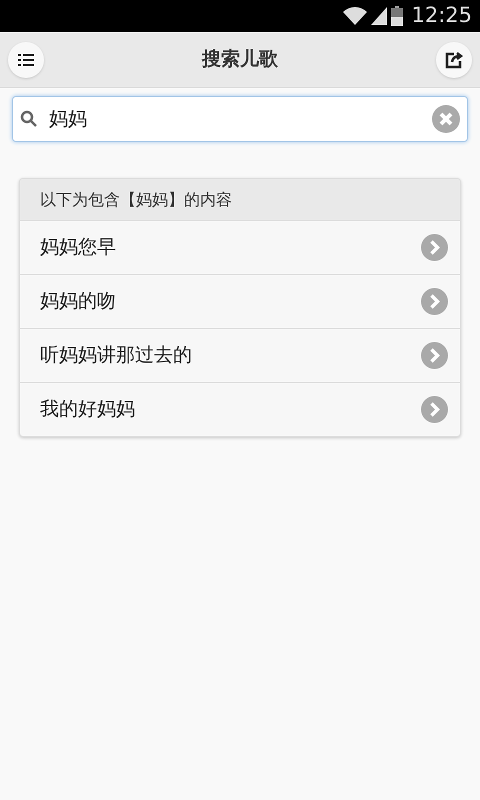 The height and width of the screenshot is (800, 480). What do you see at coordinates (355, 16) in the screenshot?
I see `wifi-icon` at bounding box center [355, 16].